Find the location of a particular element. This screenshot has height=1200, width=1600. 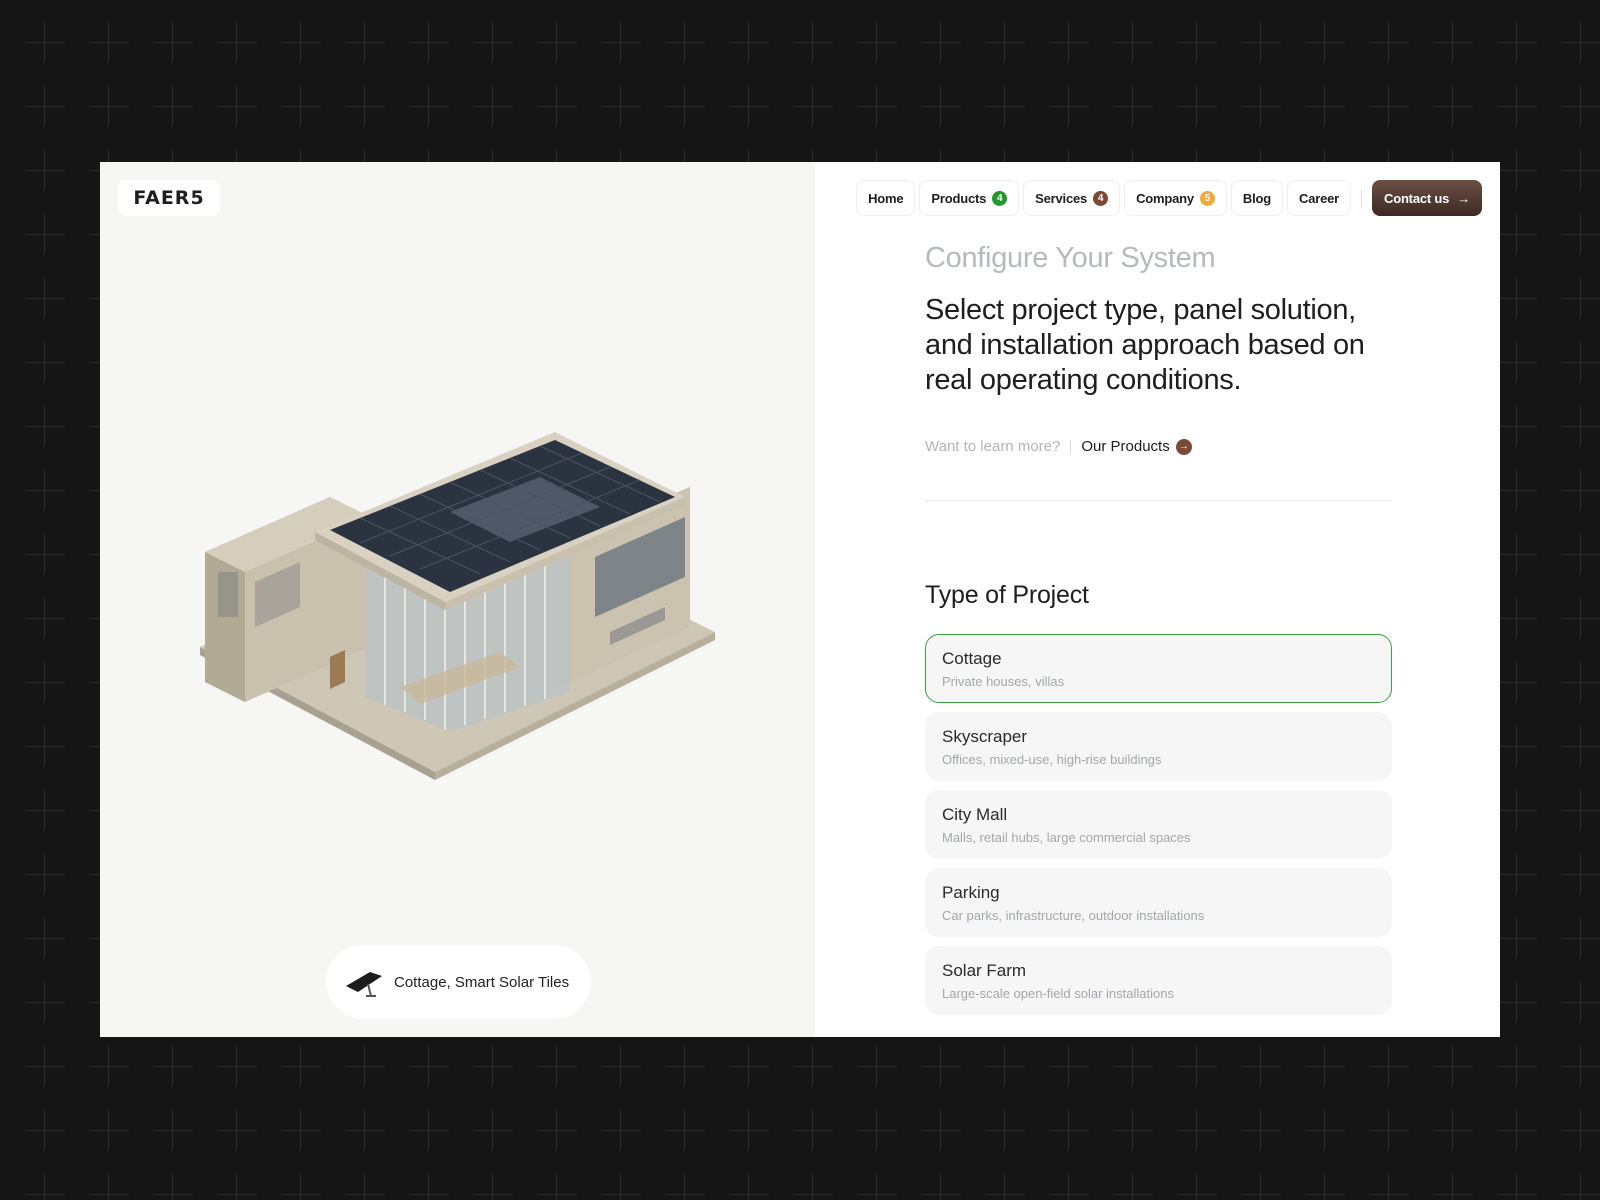

contact-us-button: Contact us → is located at coordinates (1427, 198).